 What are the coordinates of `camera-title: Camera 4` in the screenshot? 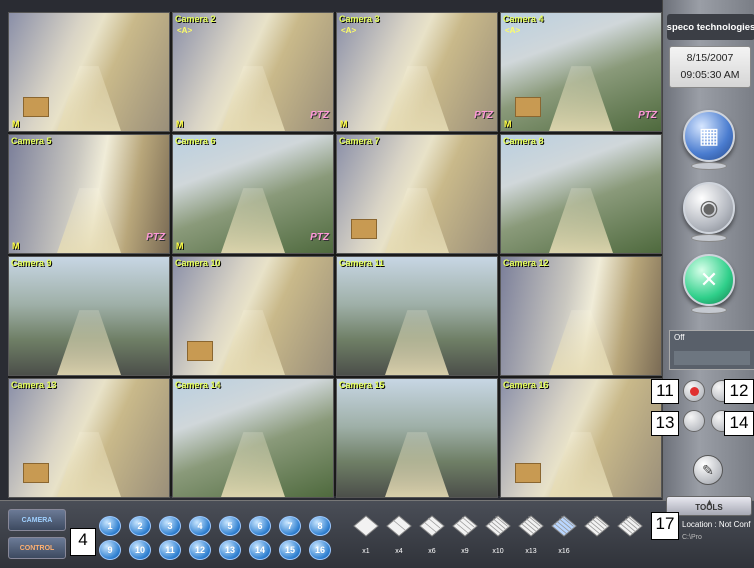 It's located at (523, 19).